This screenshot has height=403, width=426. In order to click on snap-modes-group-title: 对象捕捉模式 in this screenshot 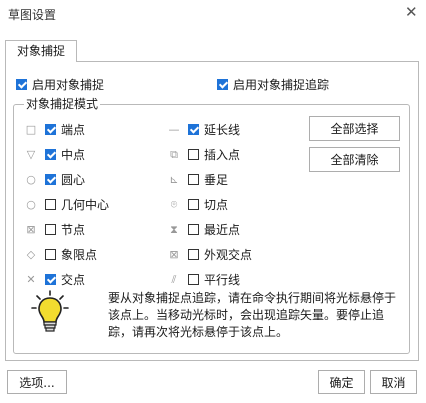, I will do `click(62, 104)`.